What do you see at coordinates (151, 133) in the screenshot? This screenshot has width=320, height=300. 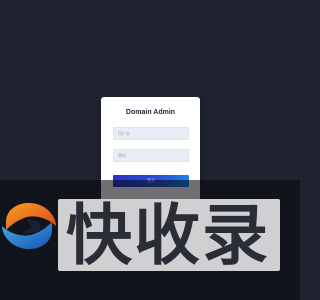 I see `username-input` at bounding box center [151, 133].